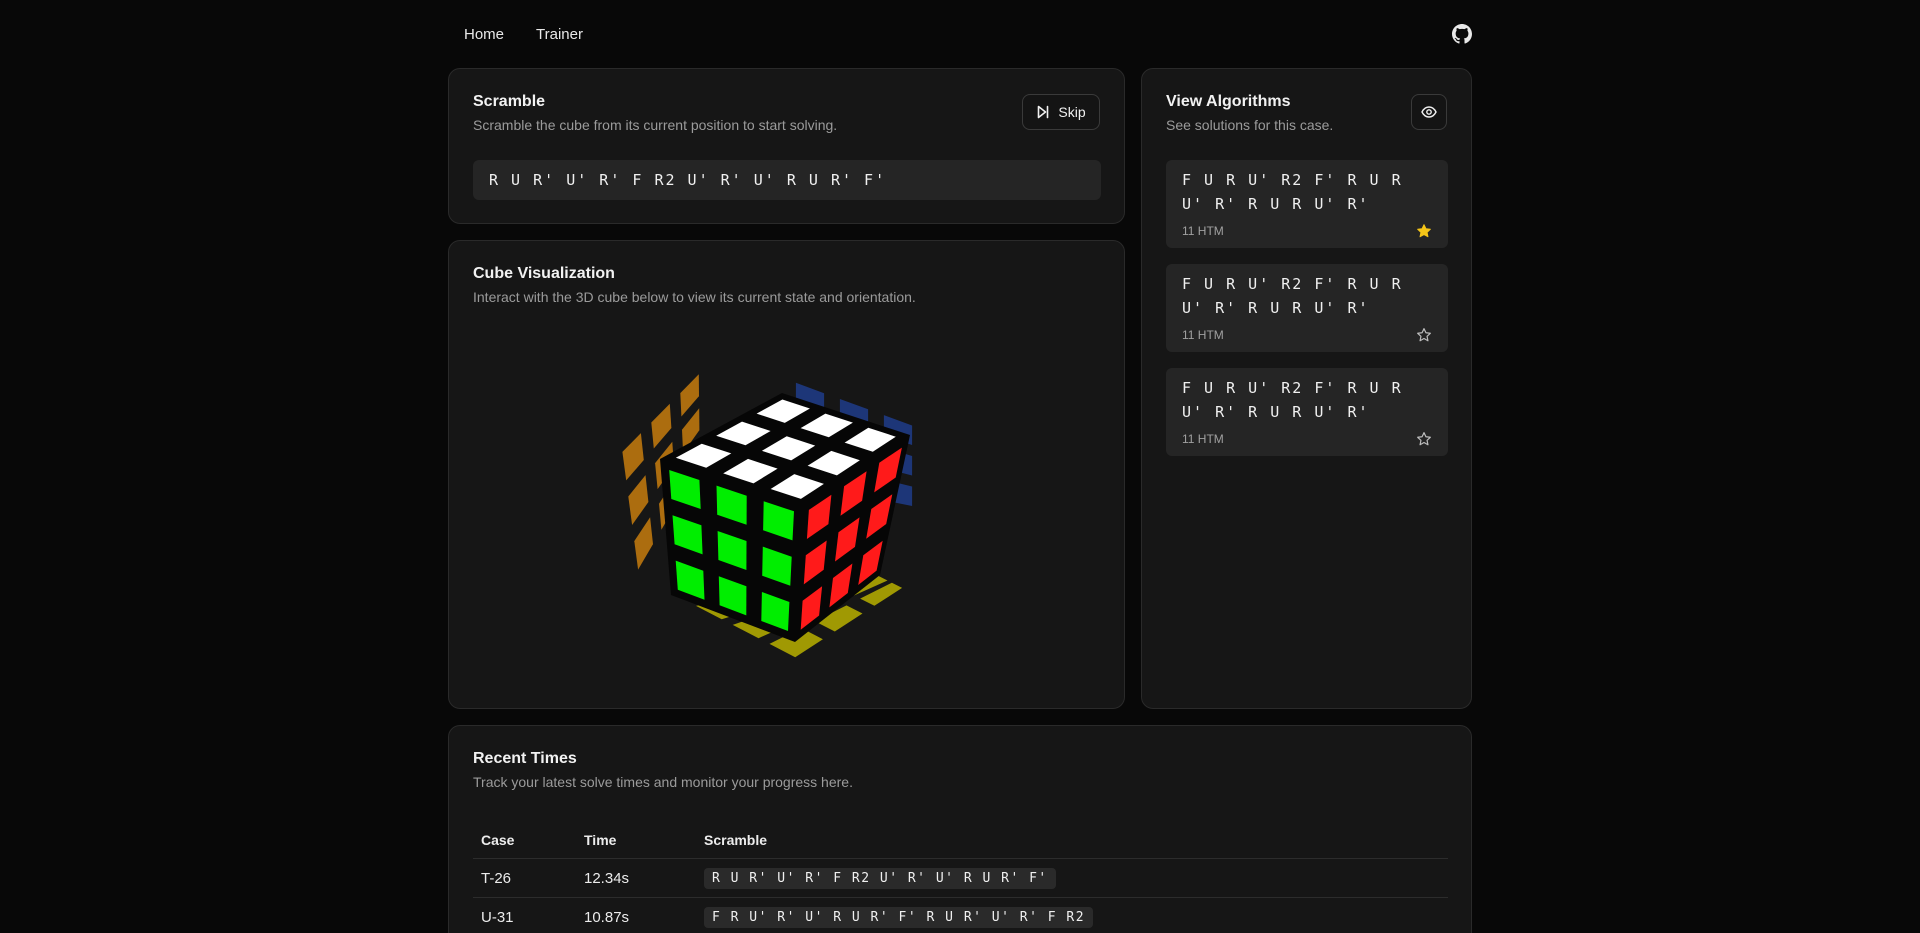 The image size is (1920, 933). What do you see at coordinates (1250, 125) in the screenshot?
I see `algorithms-description: See solutions for this case.` at bounding box center [1250, 125].